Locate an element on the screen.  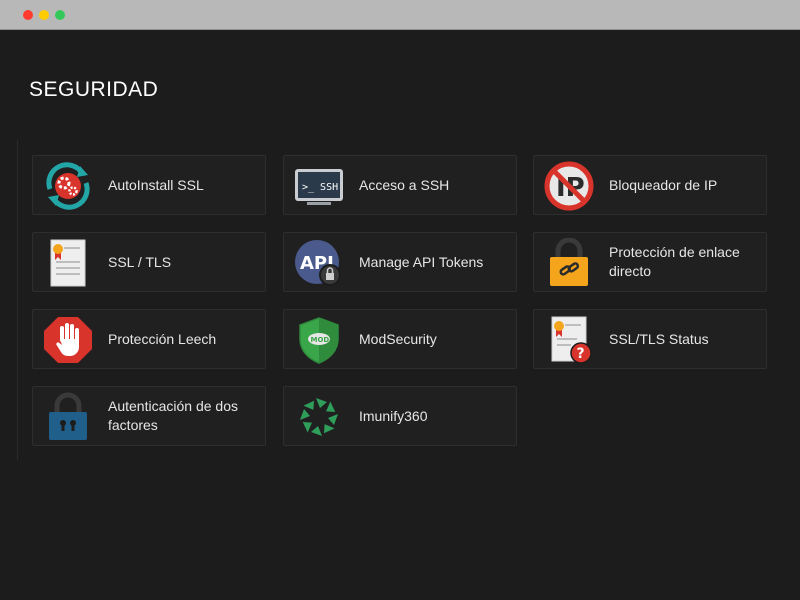
tool-card-ip-blocker: IP Bloqueador de IP is located at coordinates (650, 185).